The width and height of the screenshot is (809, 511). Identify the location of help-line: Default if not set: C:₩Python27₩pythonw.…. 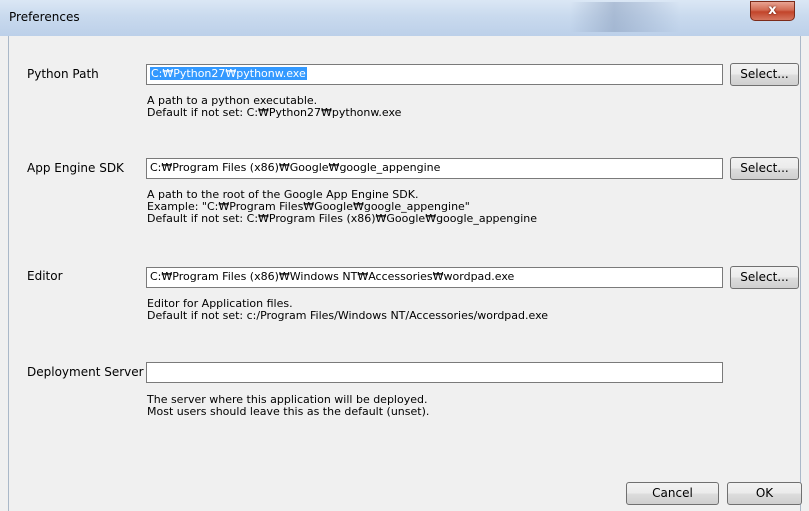
(274, 112).